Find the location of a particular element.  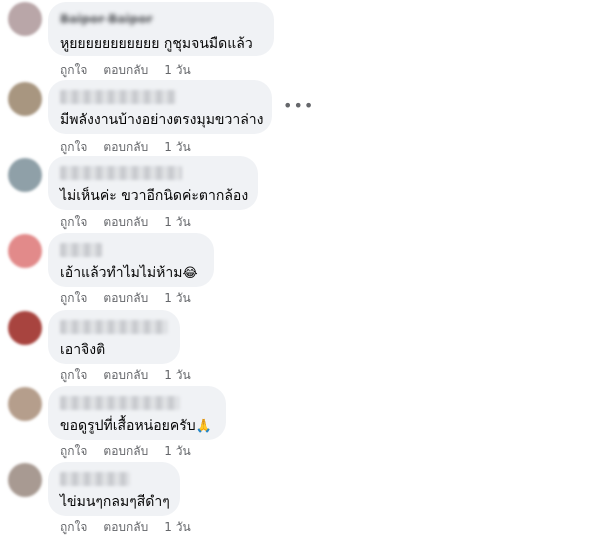

comment-bubble: เอ้าแล้วทำไมไม่ห้าม😂 is located at coordinates (131, 260).